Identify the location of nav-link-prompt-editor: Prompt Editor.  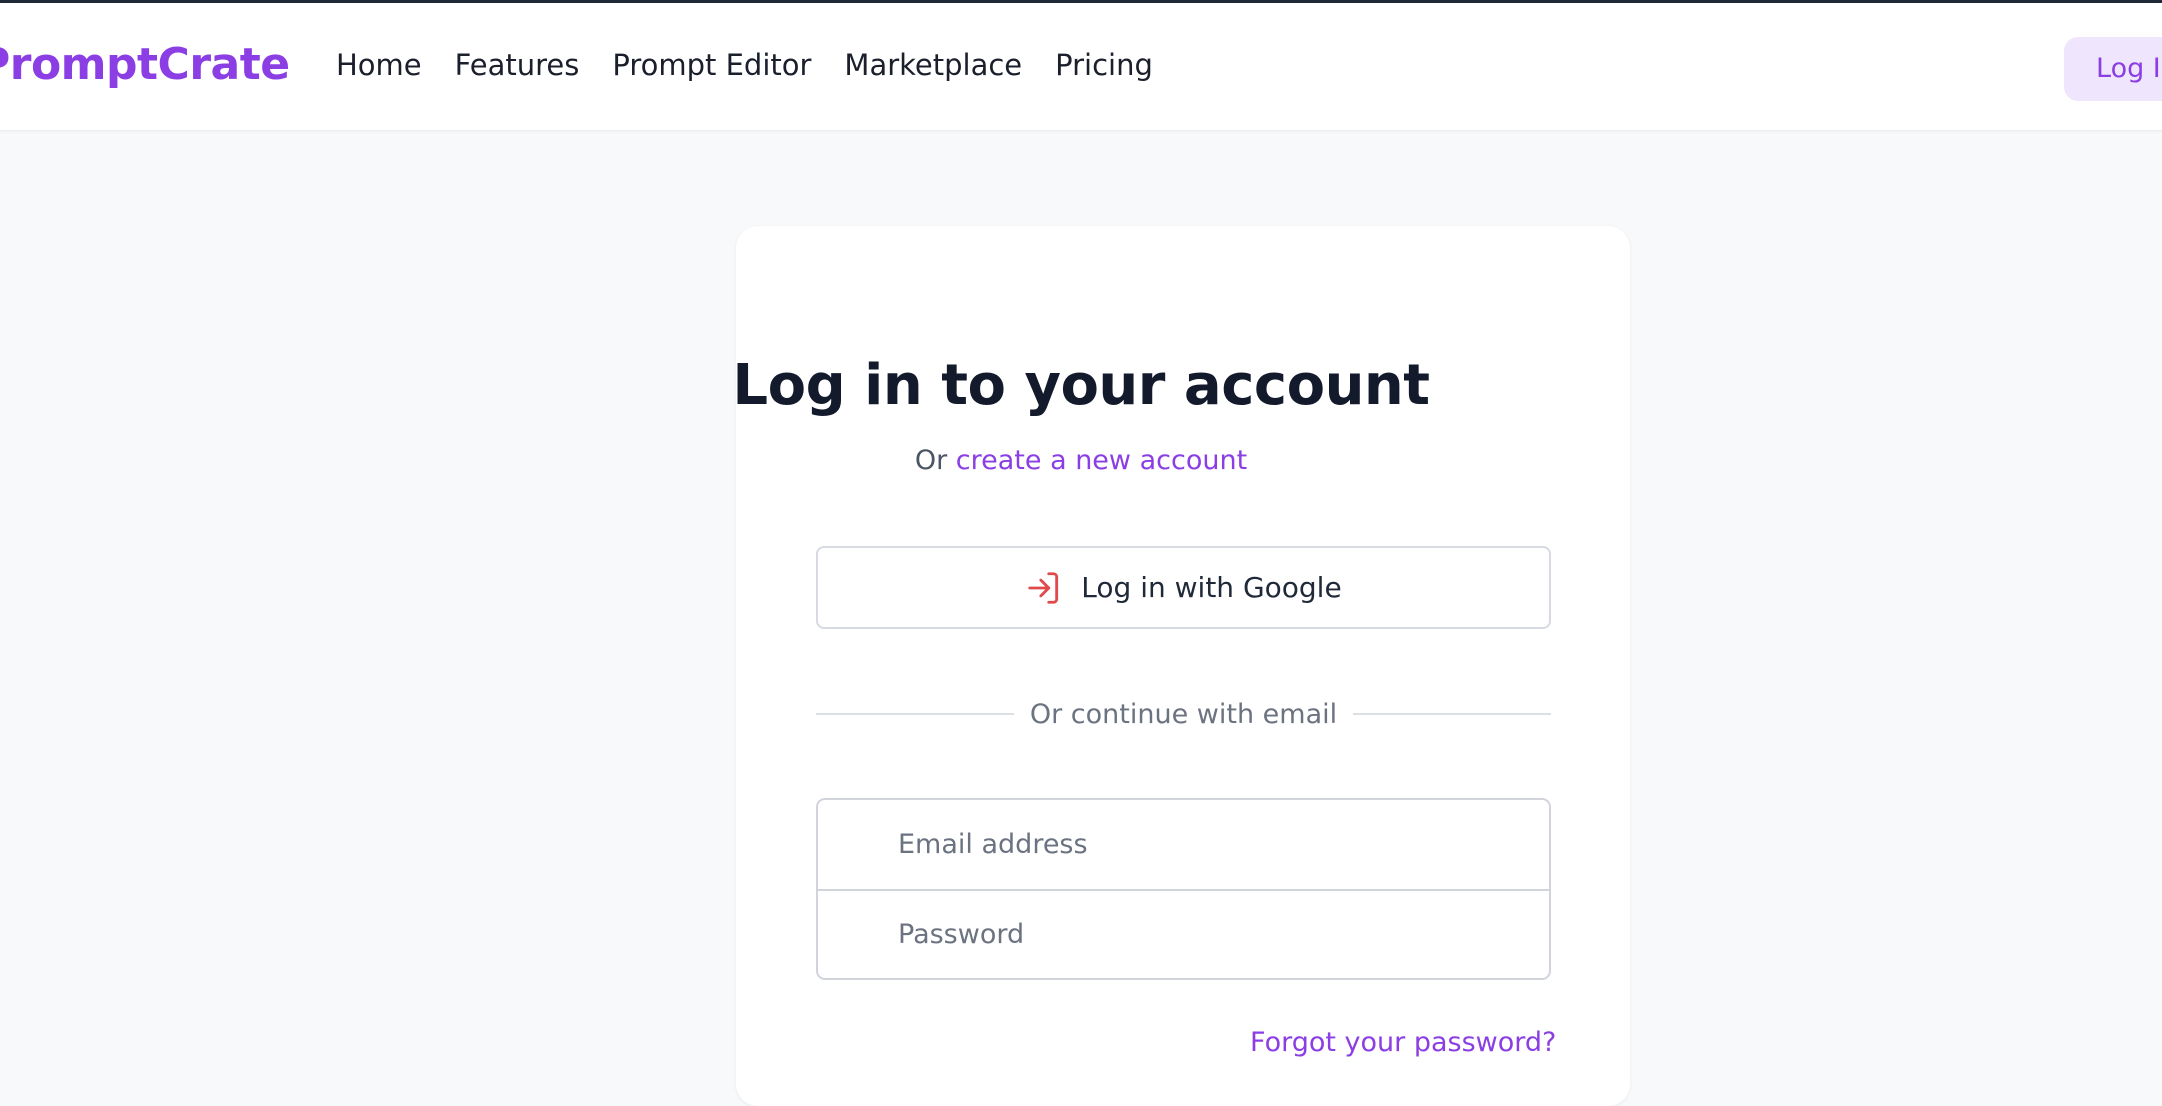
(711, 65).